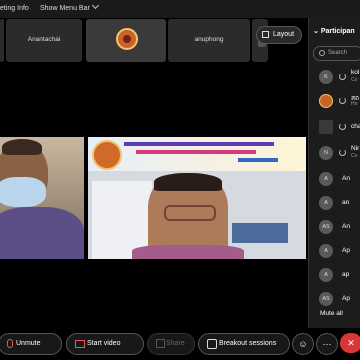 This screenshot has width=360, height=360. Describe the element at coordinates (355, 126) in the screenshot. I see `participant-name: cha` at that location.